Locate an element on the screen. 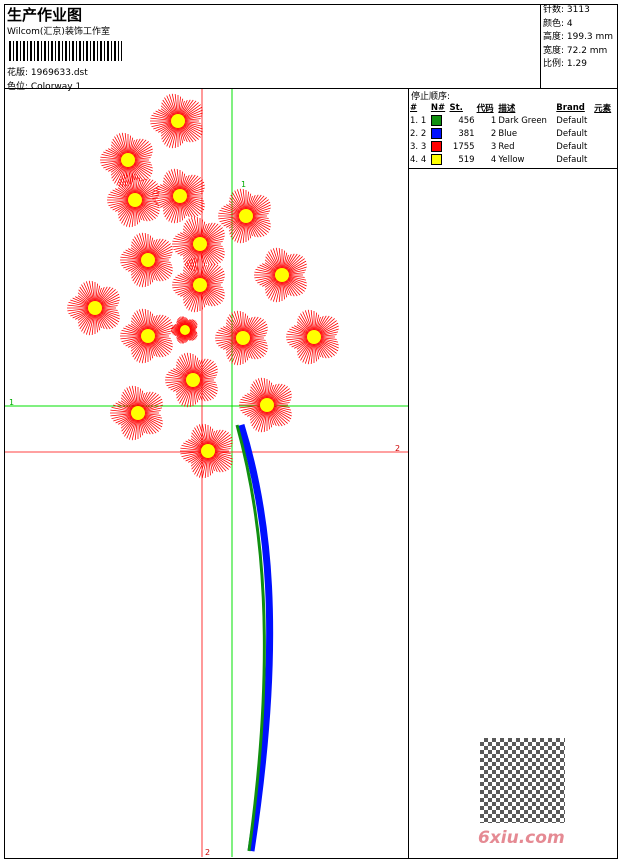  watermark: 6xiu.com is located at coordinates (521, 838).